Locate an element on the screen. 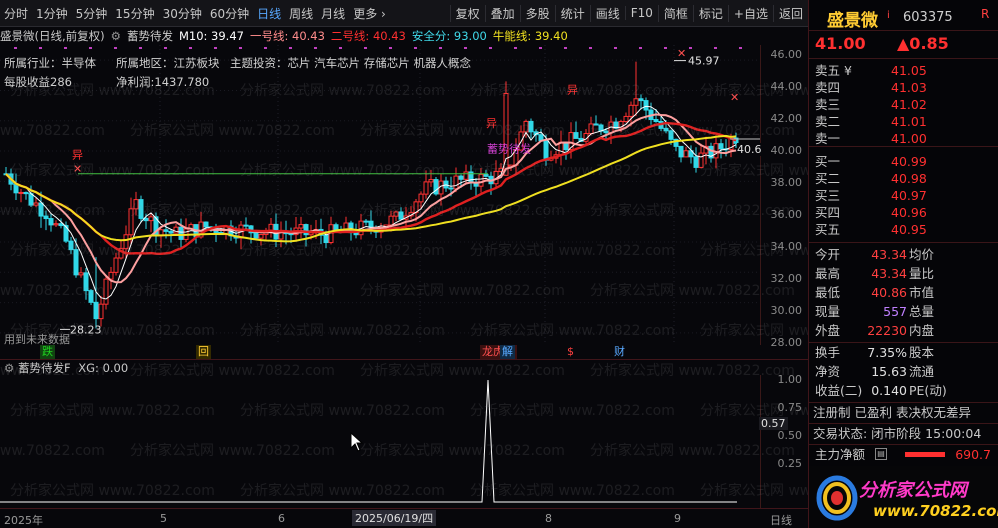 The width and height of the screenshot is (998, 528). order-row: 卖二 41.01 is located at coordinates (903, 121).